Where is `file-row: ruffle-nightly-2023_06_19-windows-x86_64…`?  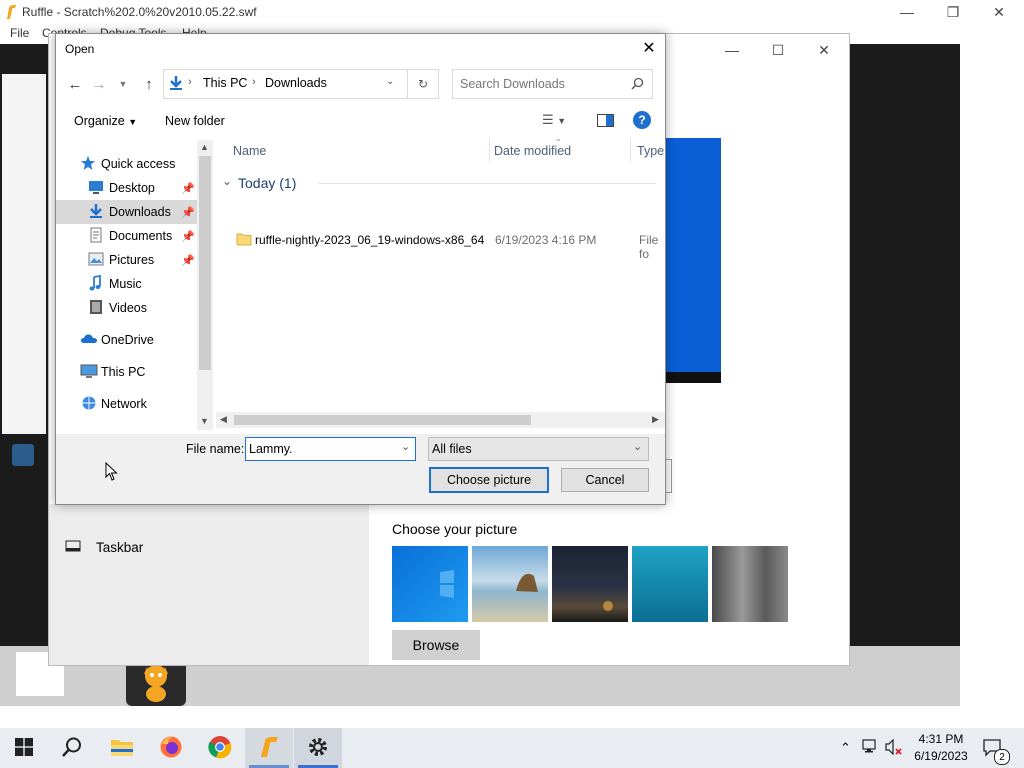 file-row: ruffle-nightly-2023_06_19-windows-x86_64… is located at coordinates (448, 245).